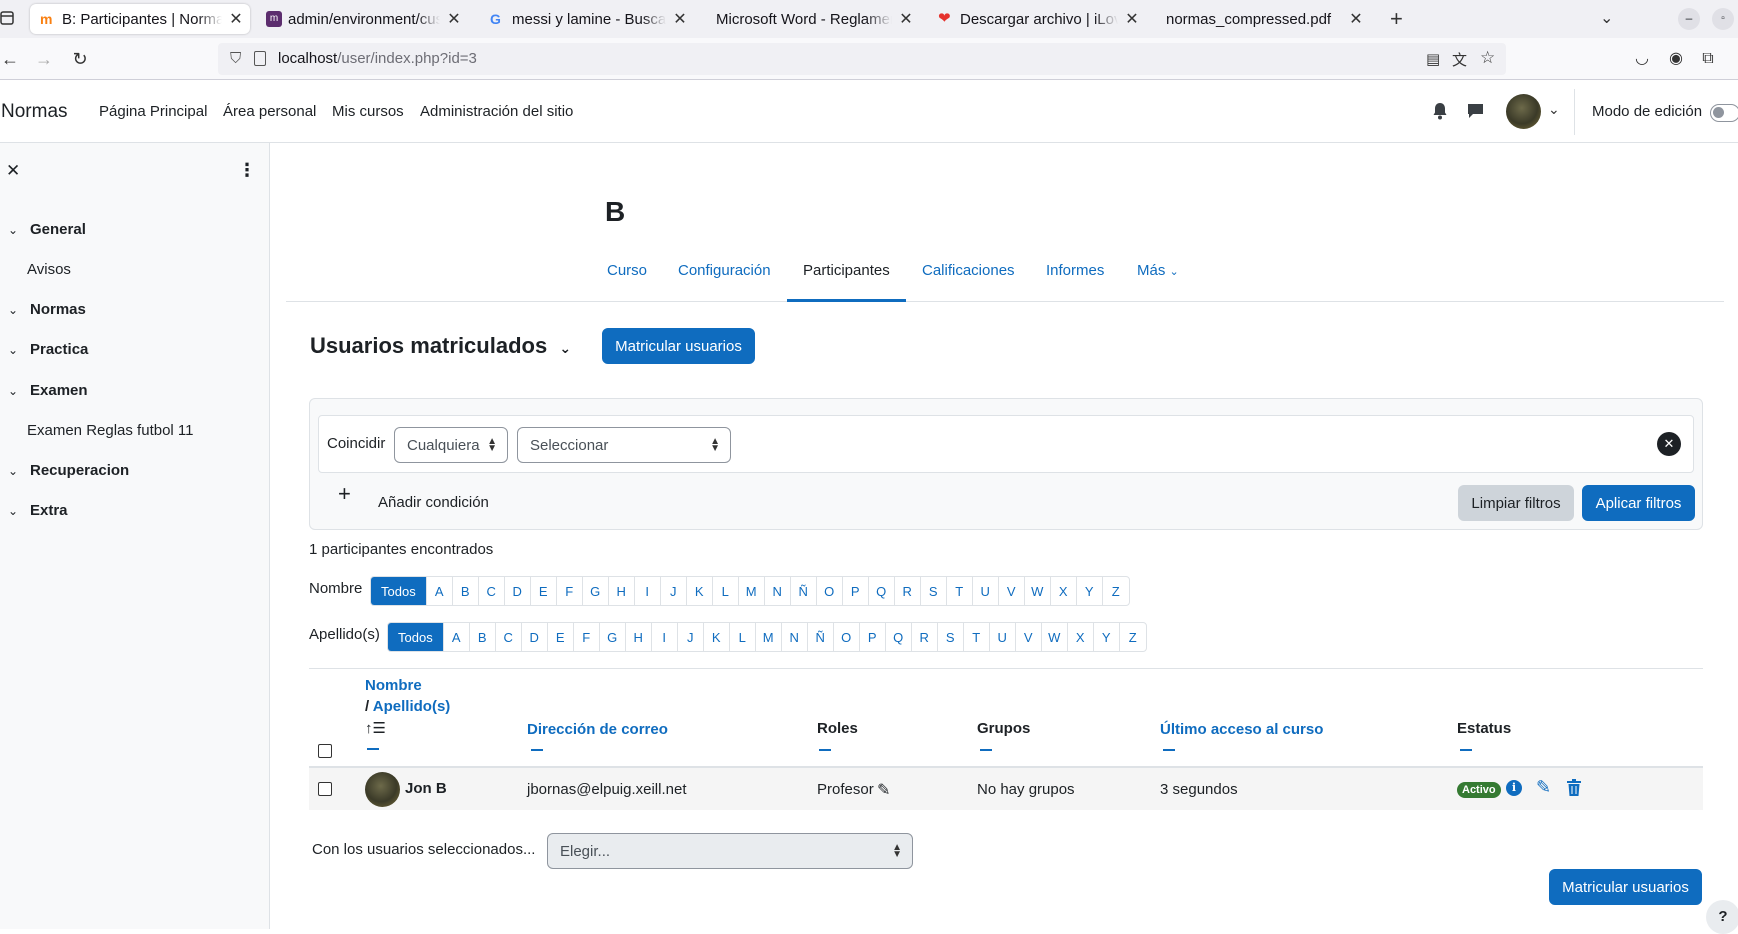 The width and height of the screenshot is (1738, 934). Describe the element at coordinates (1514, 788) in the screenshot. I see `info-icon: i` at that location.